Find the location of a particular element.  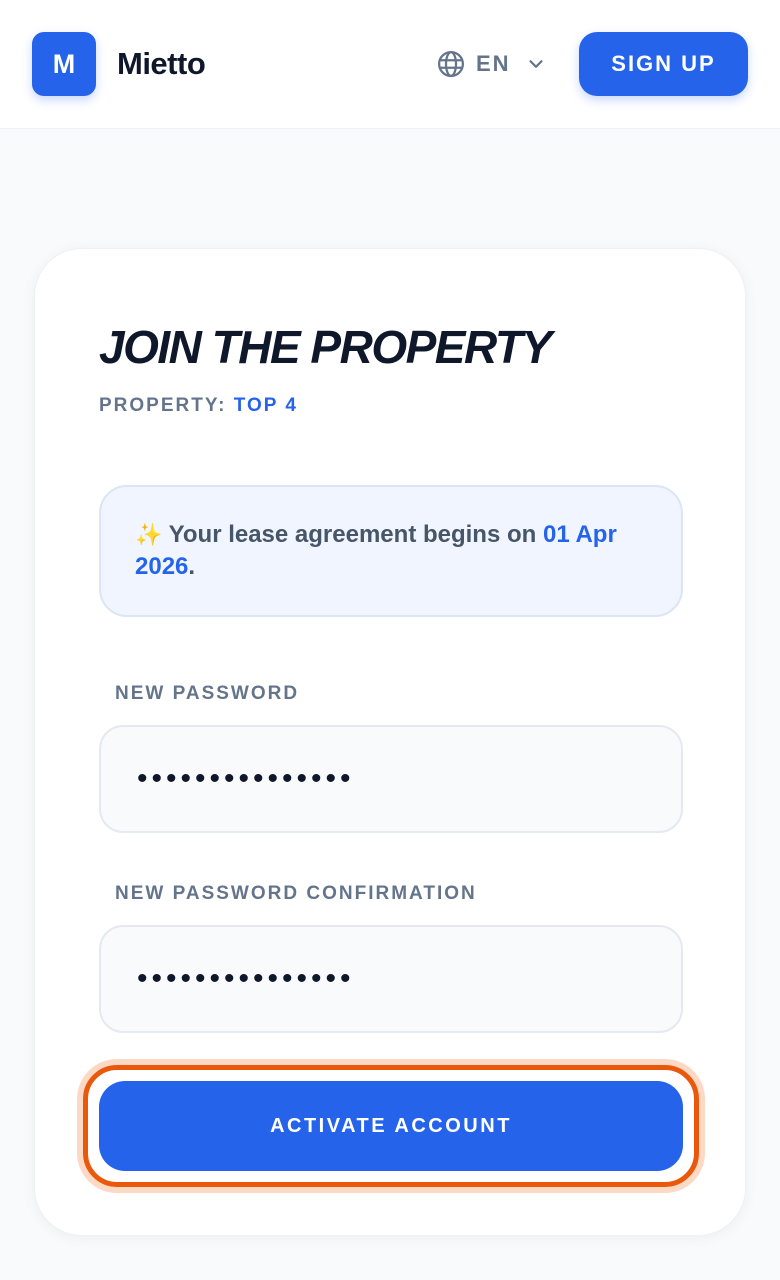

password-label: NEW PASSWORD is located at coordinates (207, 693).